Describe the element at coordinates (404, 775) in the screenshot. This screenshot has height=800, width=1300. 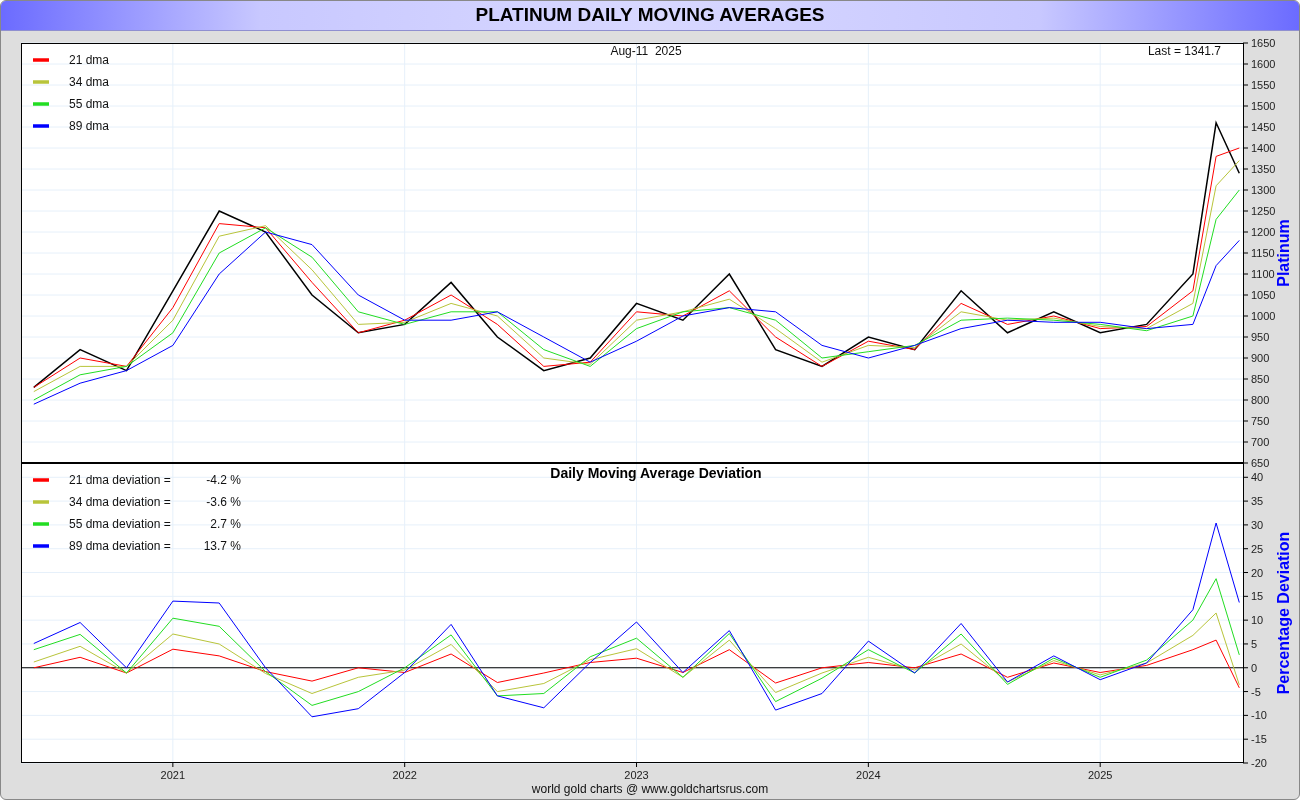
I see `x-tick-label: 2022` at that location.